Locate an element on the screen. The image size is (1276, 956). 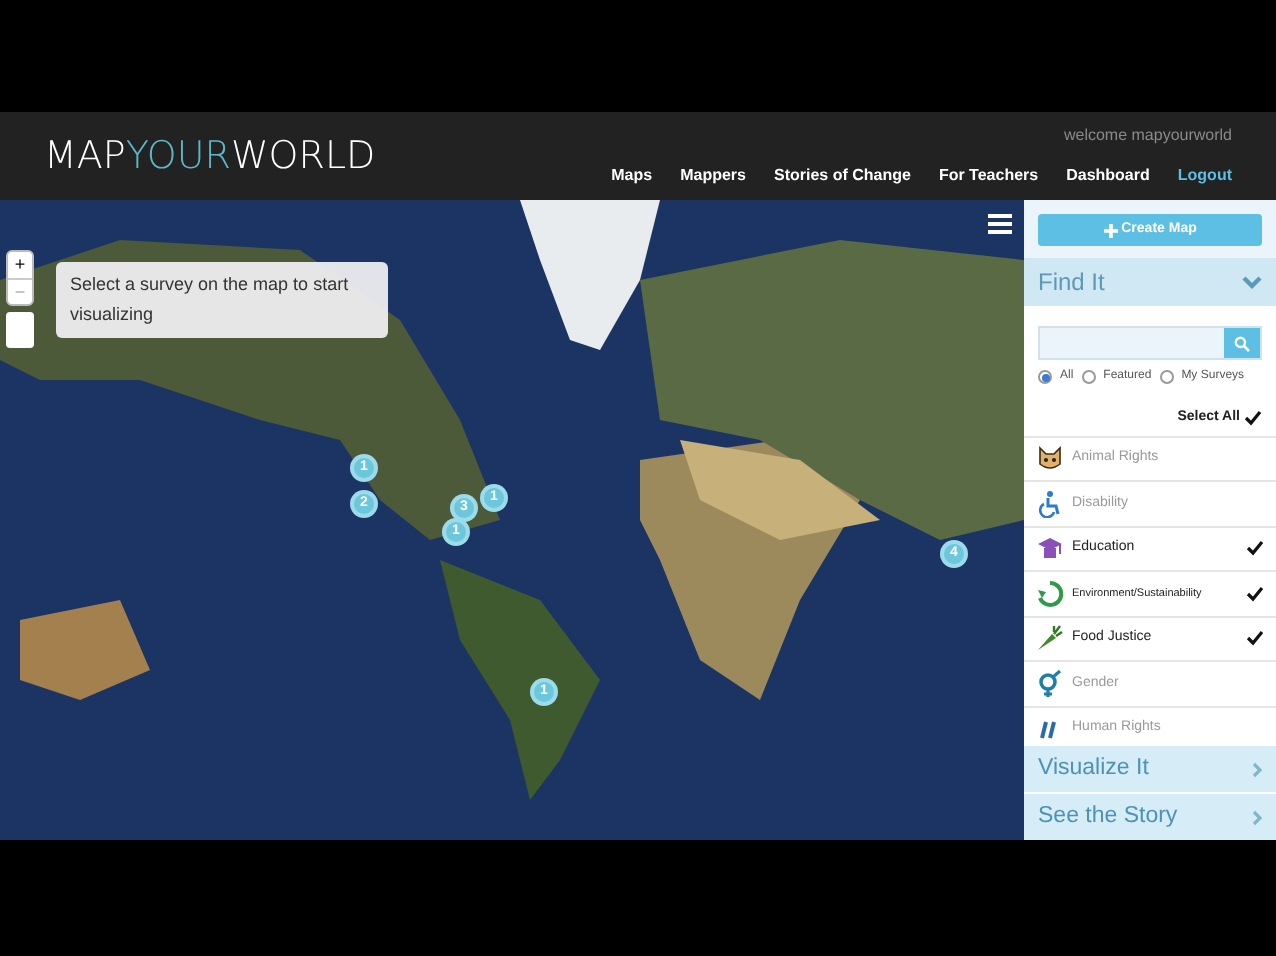
map-tooltip: Select a survey on the map to start visualizing is located at coordinates (222, 300).